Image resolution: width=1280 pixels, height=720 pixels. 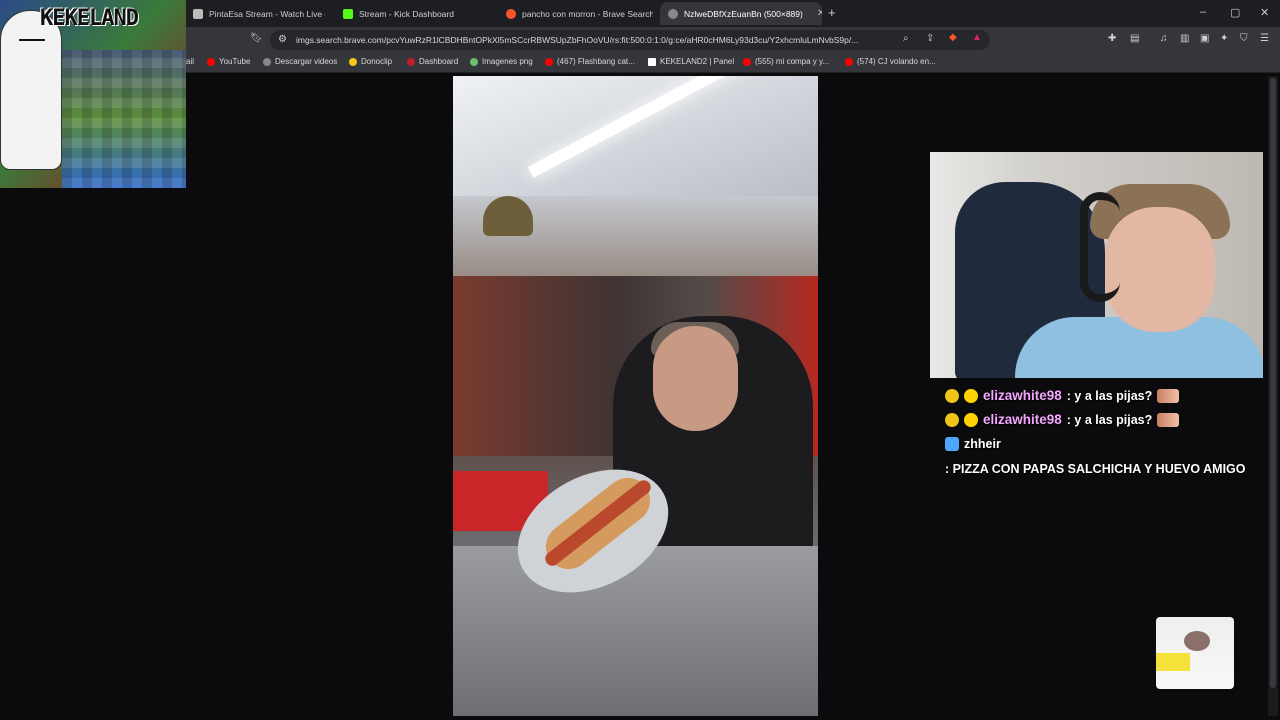 I want to click on vpn-icon: ▣, so click(x=1204, y=38).